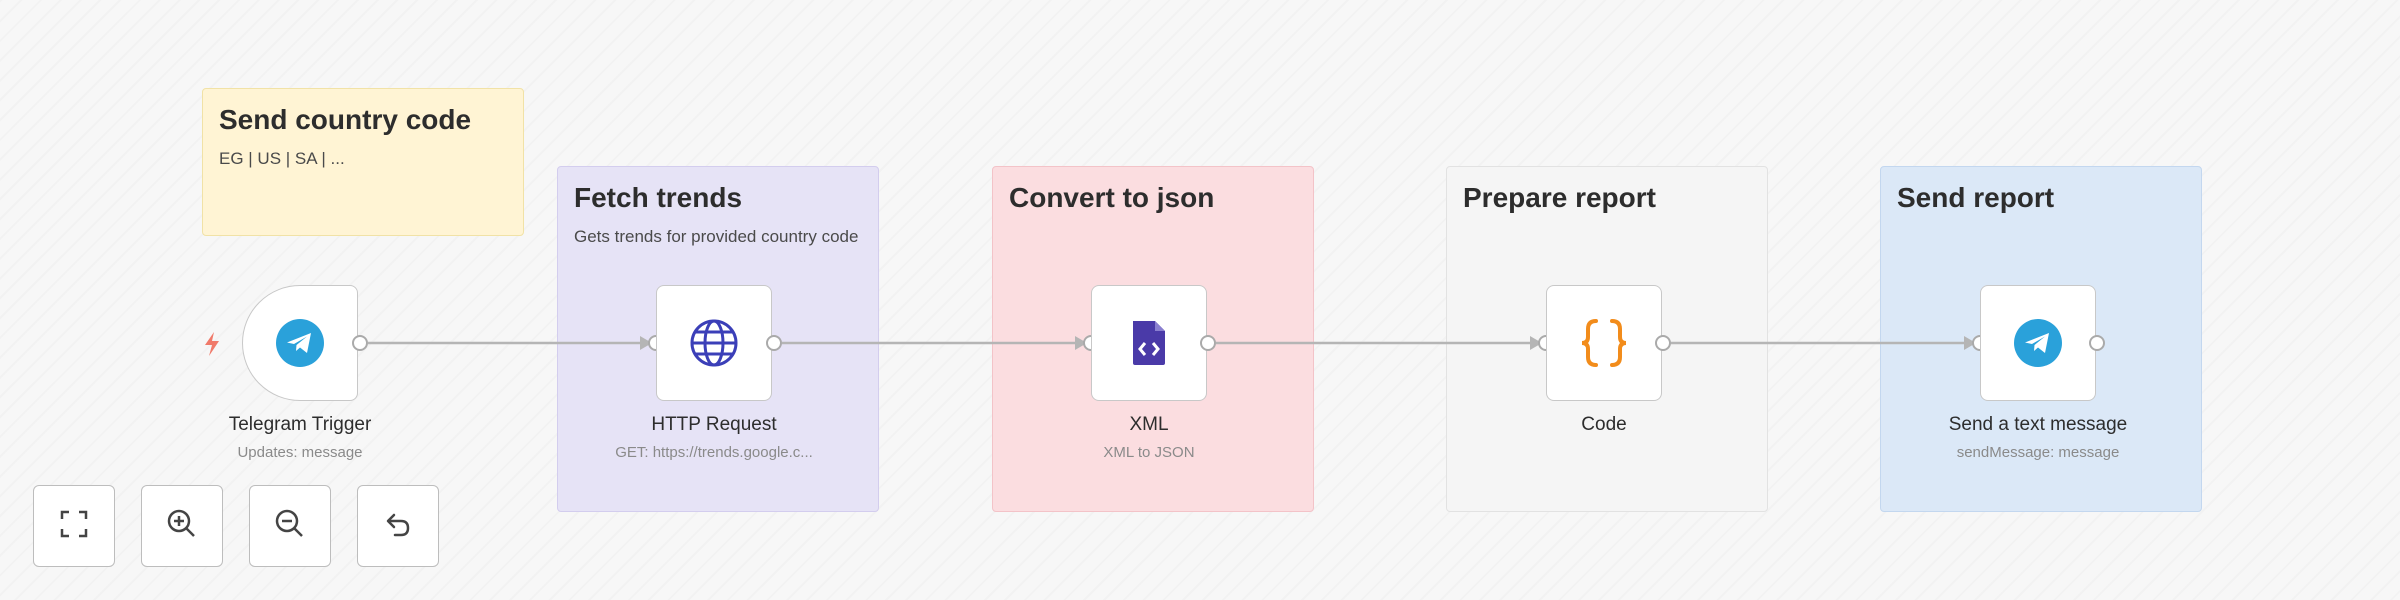 This screenshot has height=600, width=2400. I want to click on undo-icon, so click(398, 526).